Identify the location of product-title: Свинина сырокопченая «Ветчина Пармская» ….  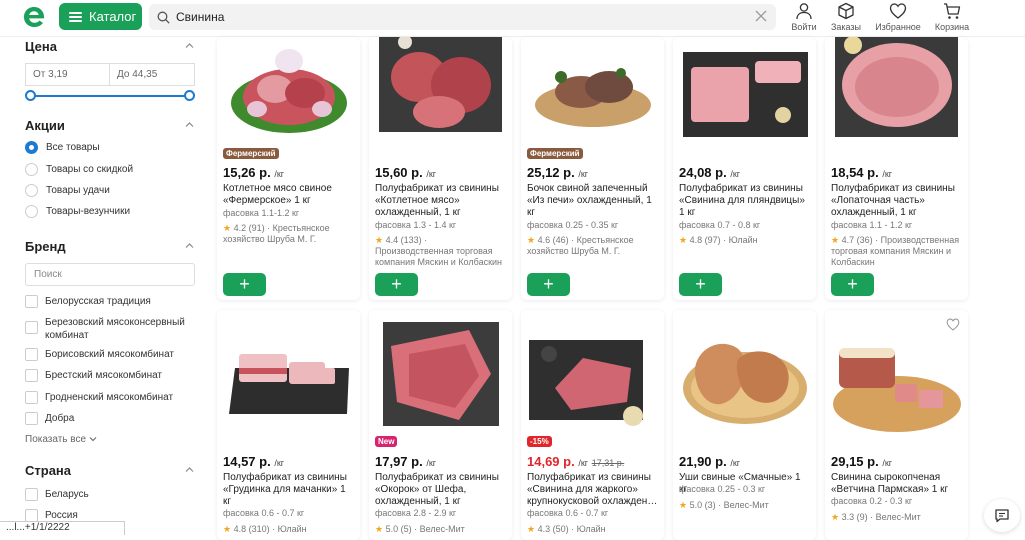
(897, 484).